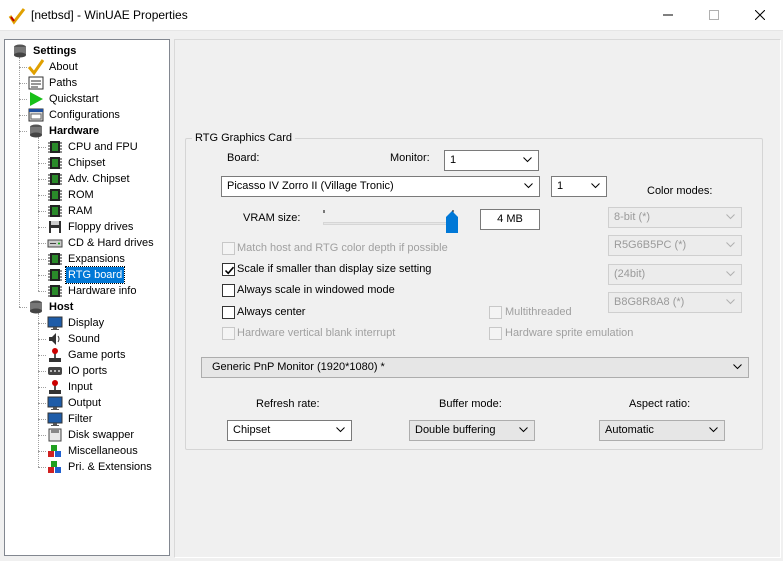  What do you see at coordinates (80, 211) in the screenshot?
I see `tree-item-label: RAM` at bounding box center [80, 211].